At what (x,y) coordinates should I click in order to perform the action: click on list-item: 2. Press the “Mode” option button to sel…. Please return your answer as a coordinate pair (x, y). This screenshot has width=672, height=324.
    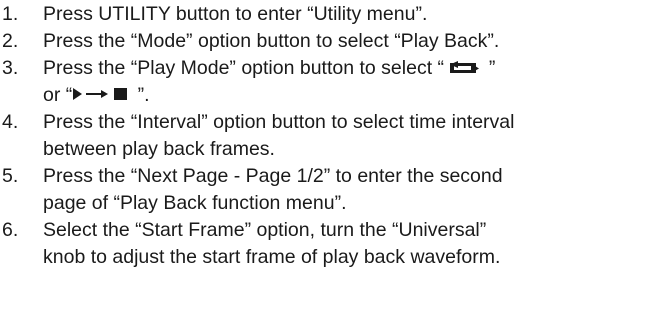
    Looking at the image, I should click on (336, 41).